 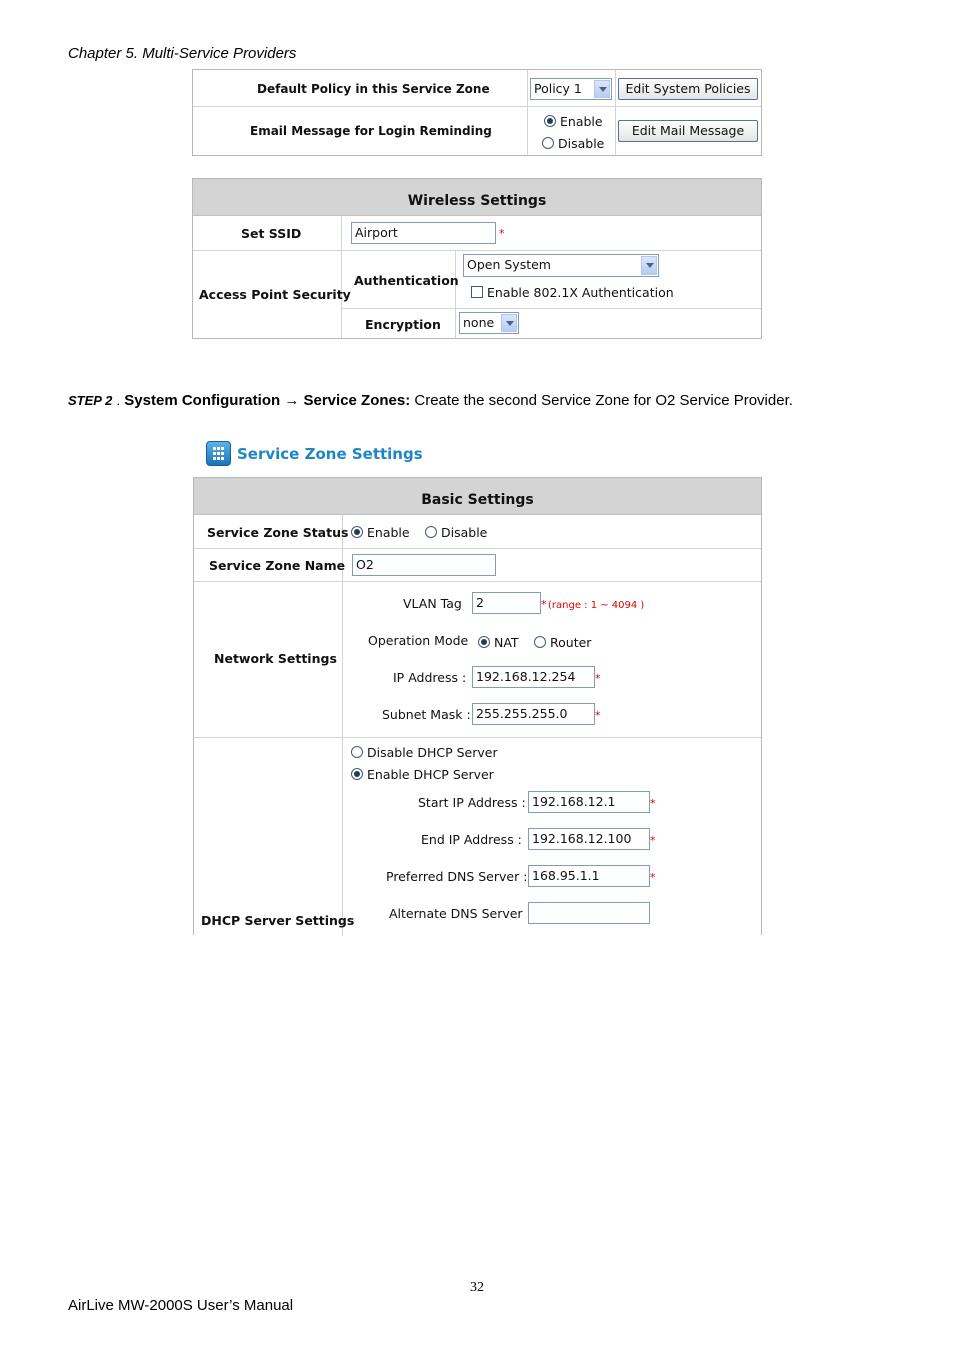 I want to click on alternate-dns-input, so click(x=589, y=913).